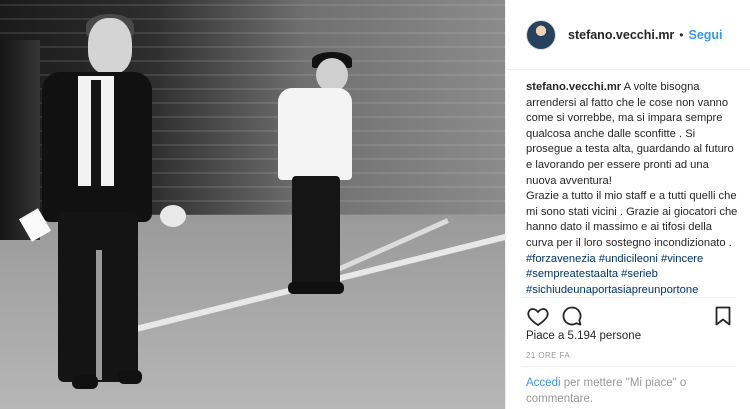 Image resolution: width=750 pixels, height=409 pixels. I want to click on hashtag: #undicileoni, so click(628, 259).